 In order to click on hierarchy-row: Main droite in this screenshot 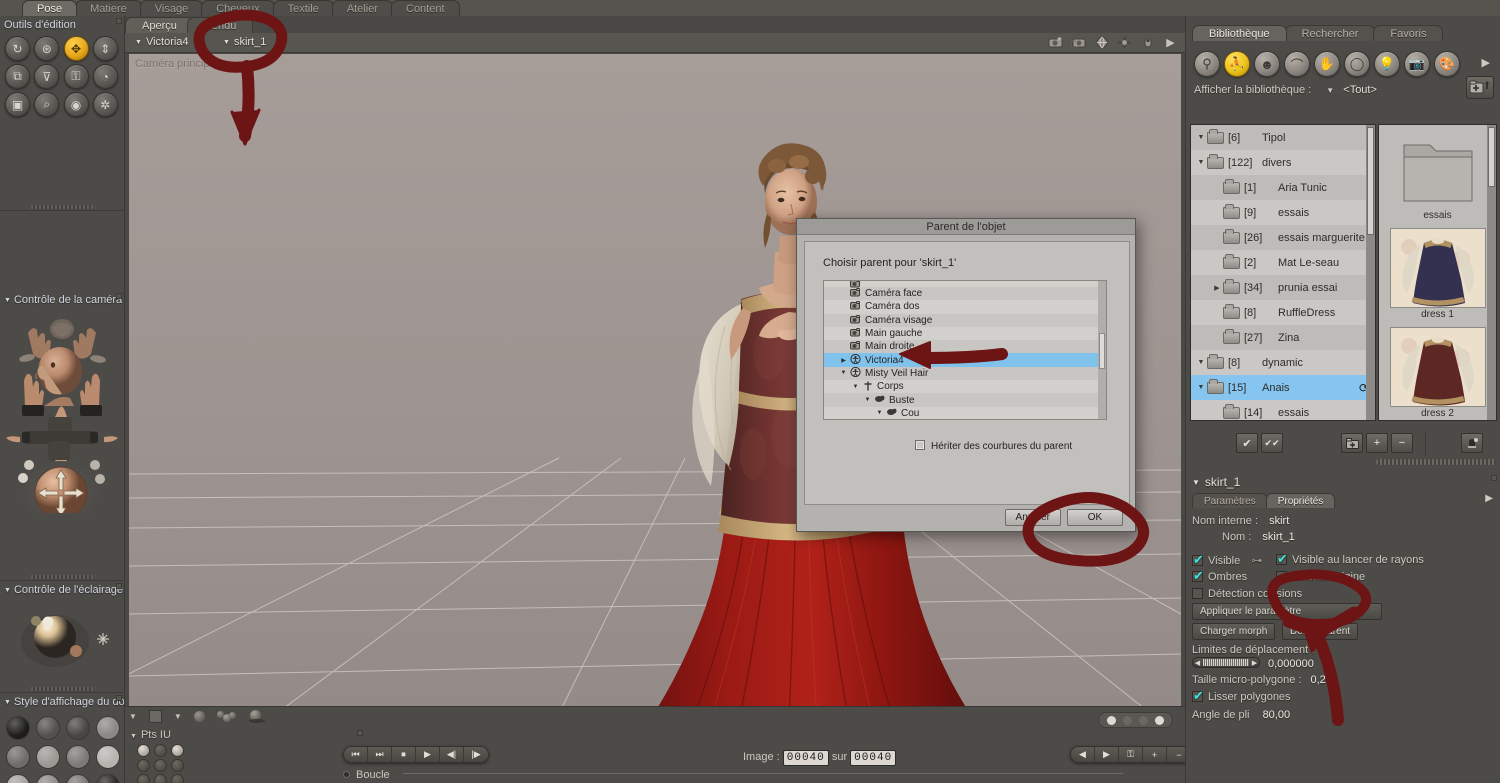, I will do `click(965, 346)`.